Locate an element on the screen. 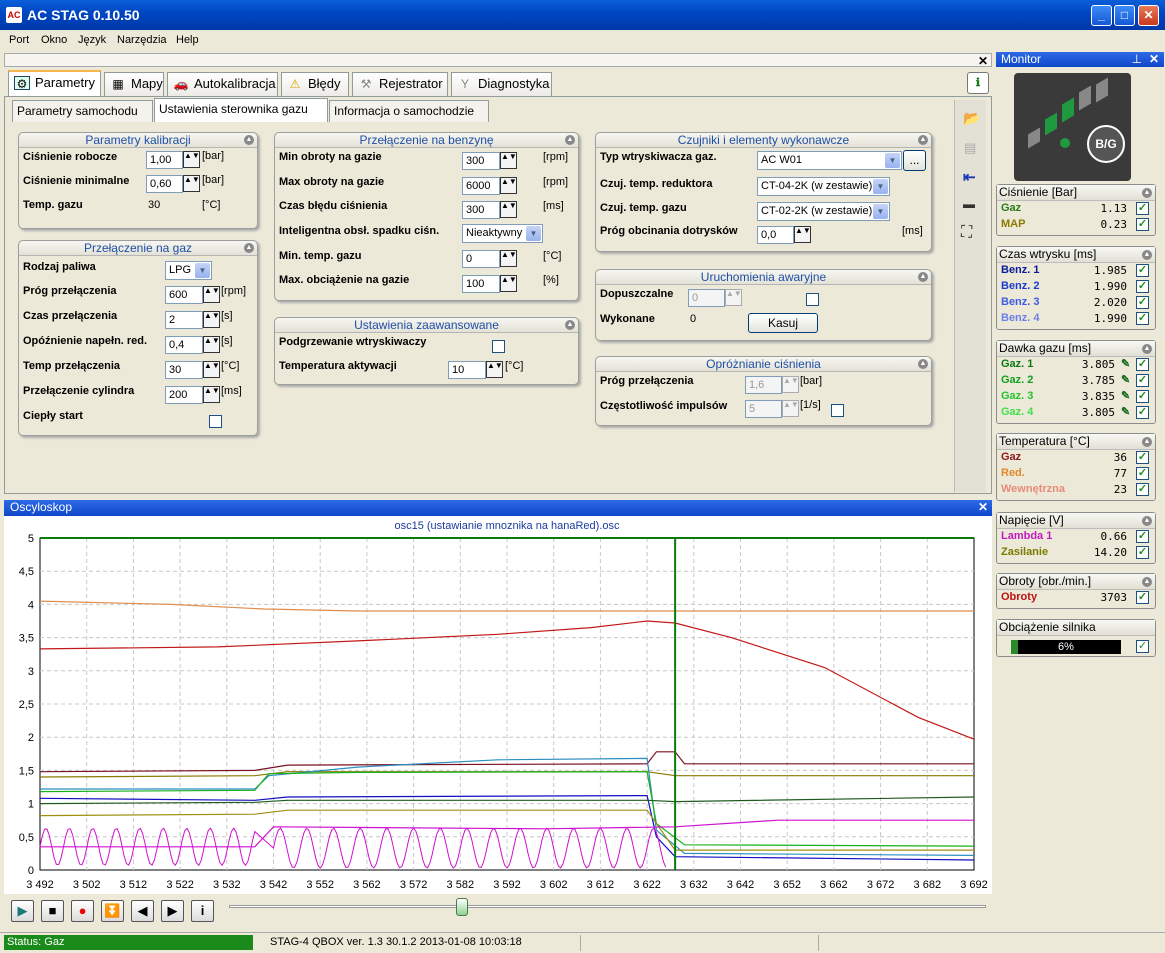  timeline-slider is located at coordinates (462, 907).